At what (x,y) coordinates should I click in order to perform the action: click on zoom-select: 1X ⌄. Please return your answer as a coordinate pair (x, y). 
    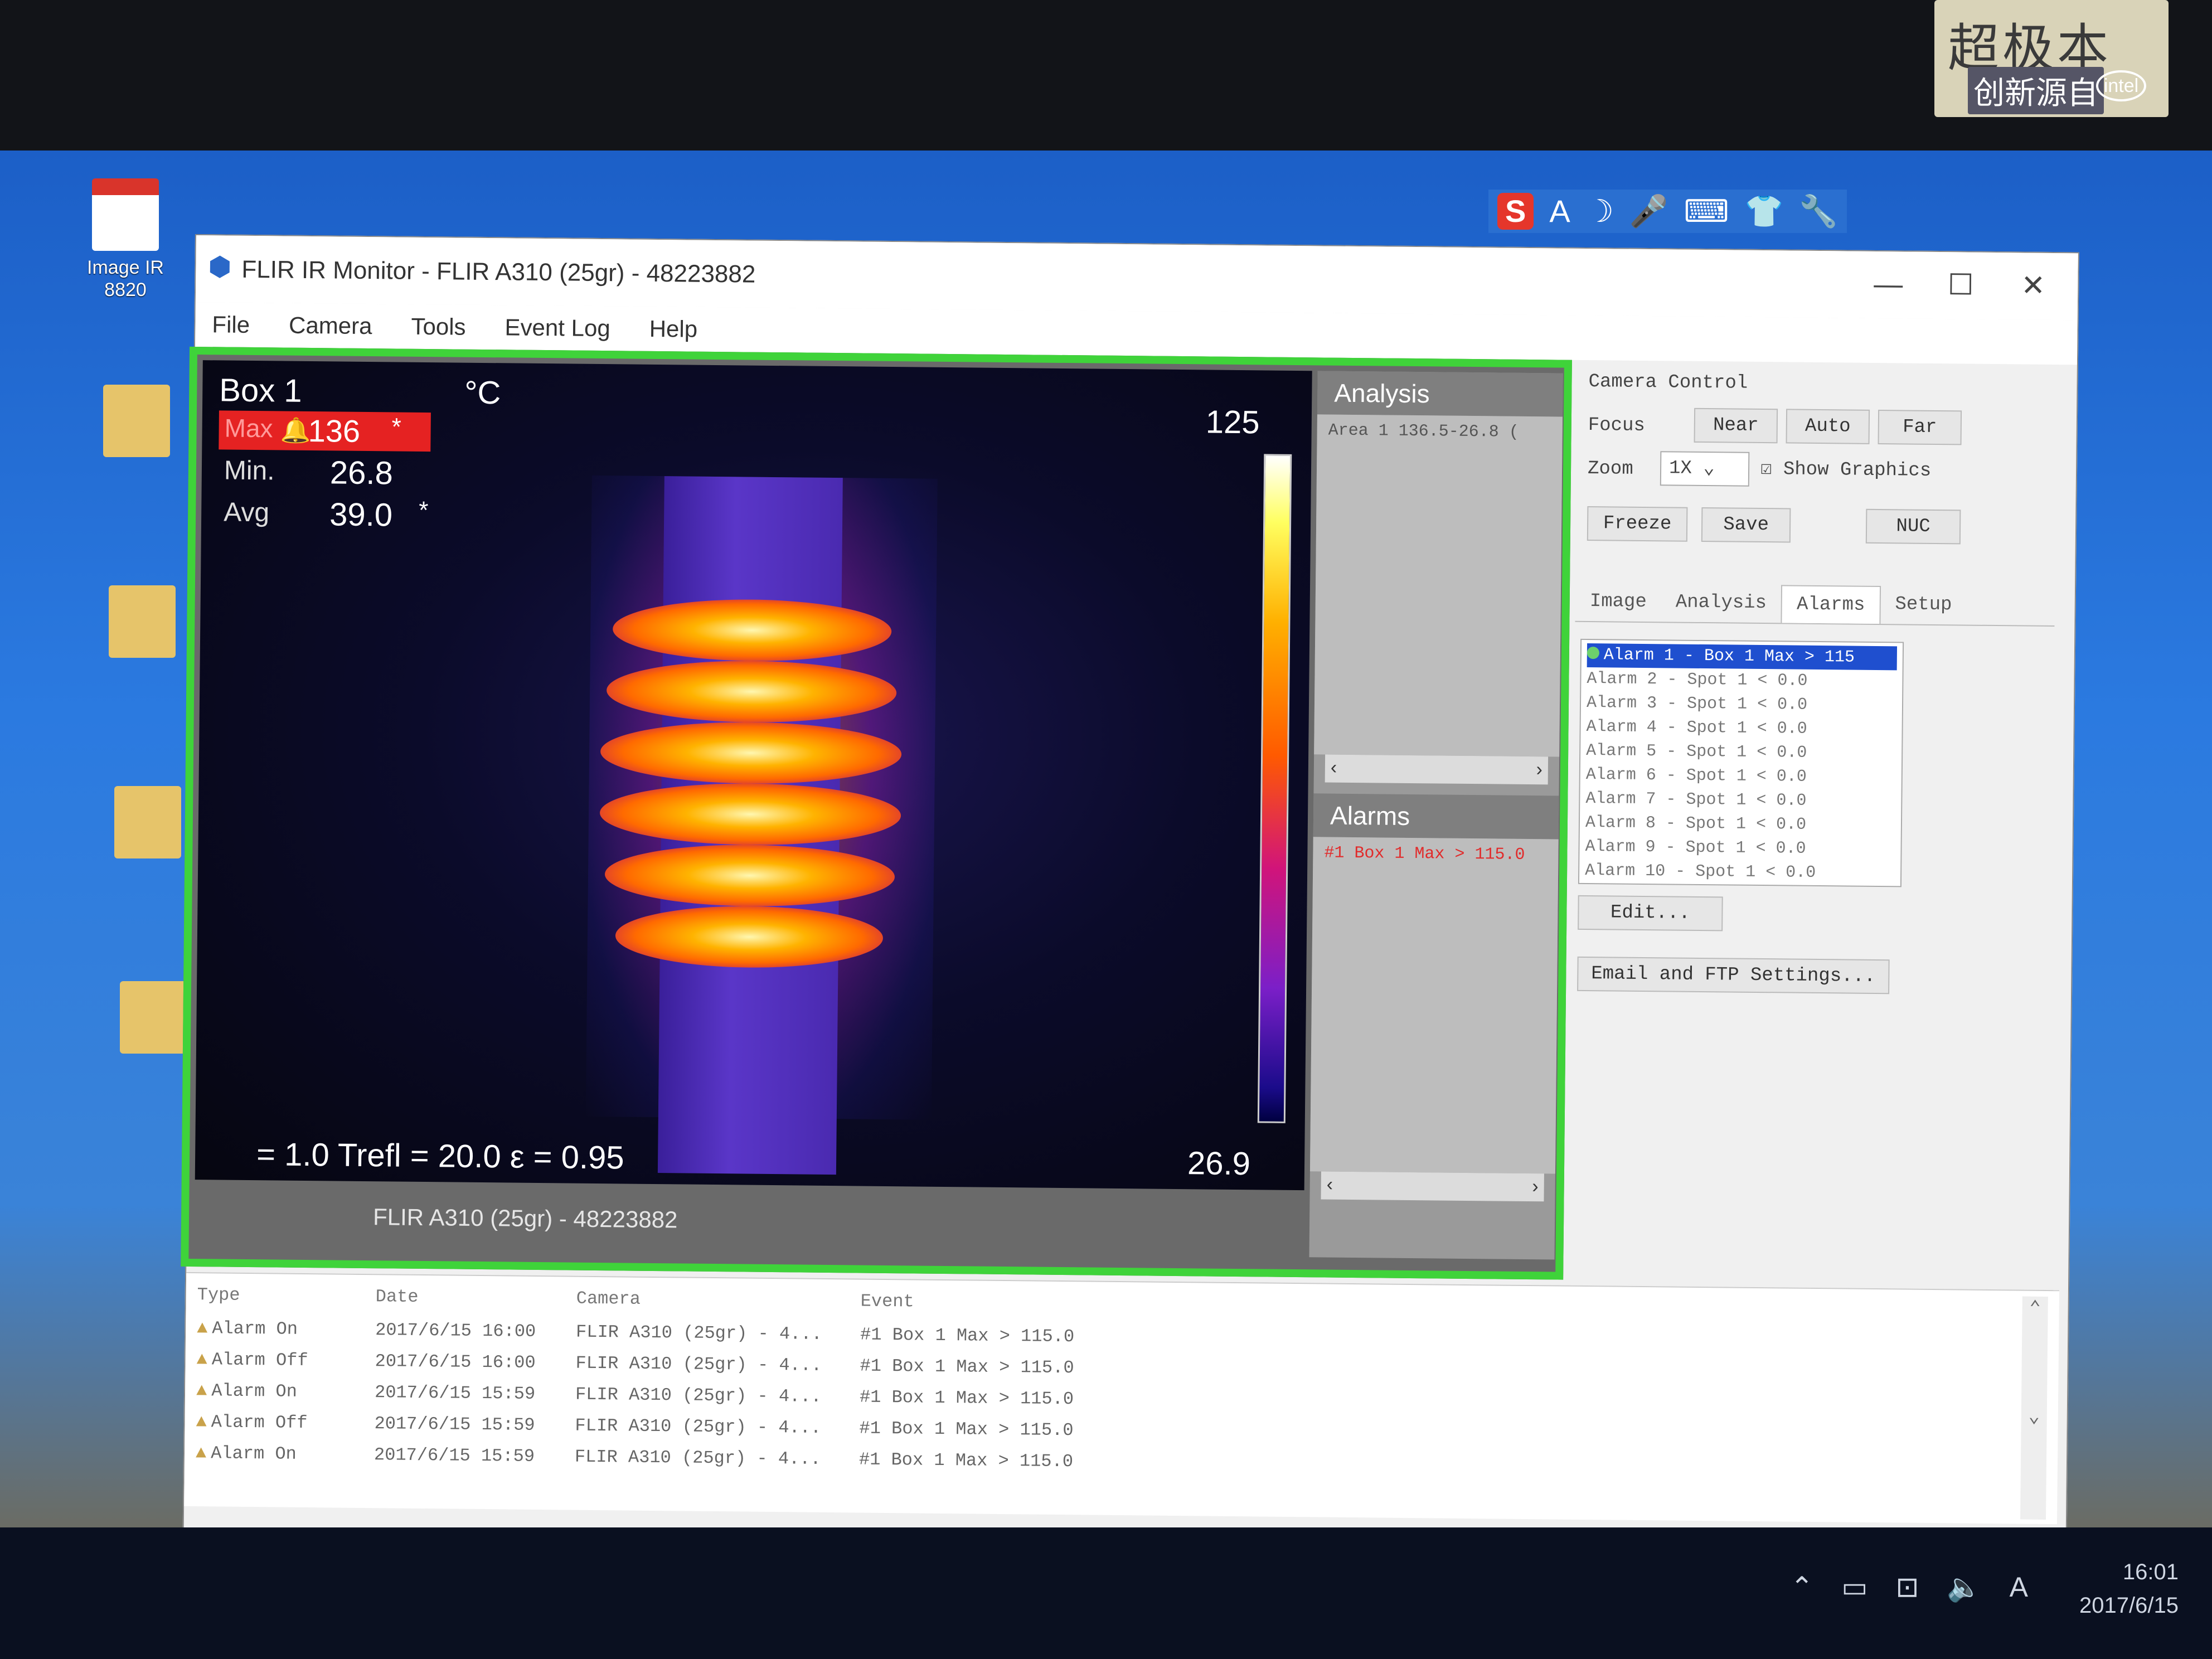
    Looking at the image, I should click on (1705, 469).